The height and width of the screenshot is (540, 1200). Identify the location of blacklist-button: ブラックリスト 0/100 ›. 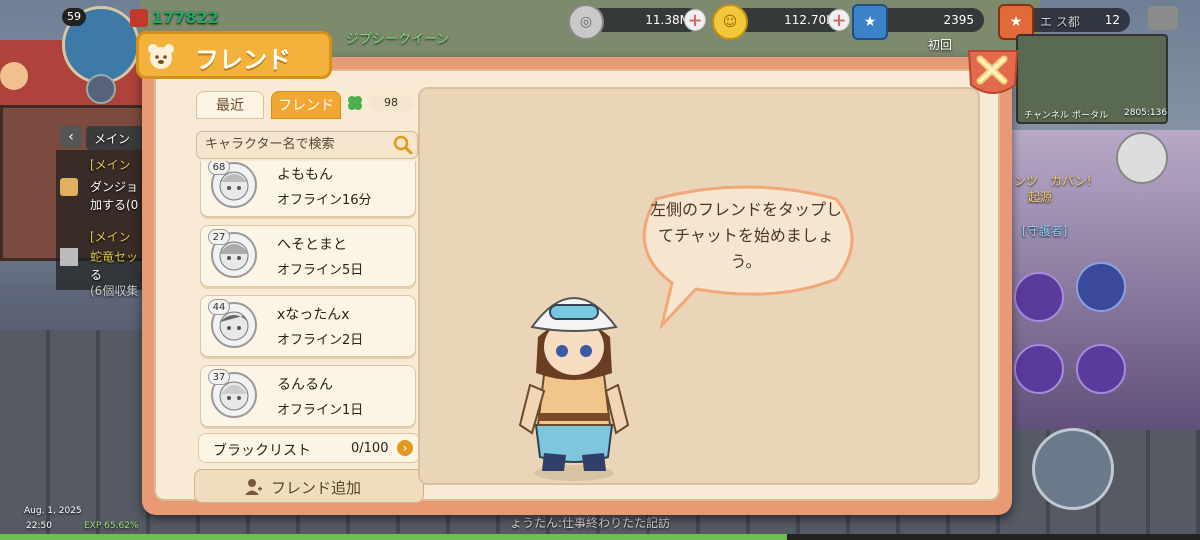
(309, 448).